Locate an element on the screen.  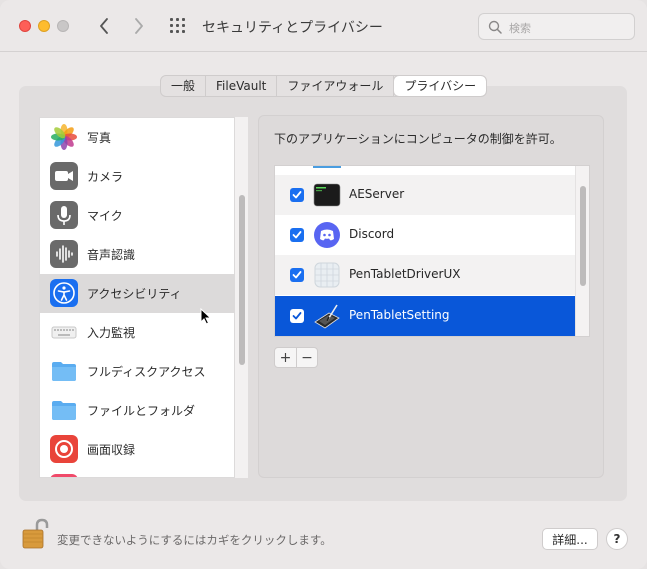
screen-recording-icon is located at coordinates (64, 449).